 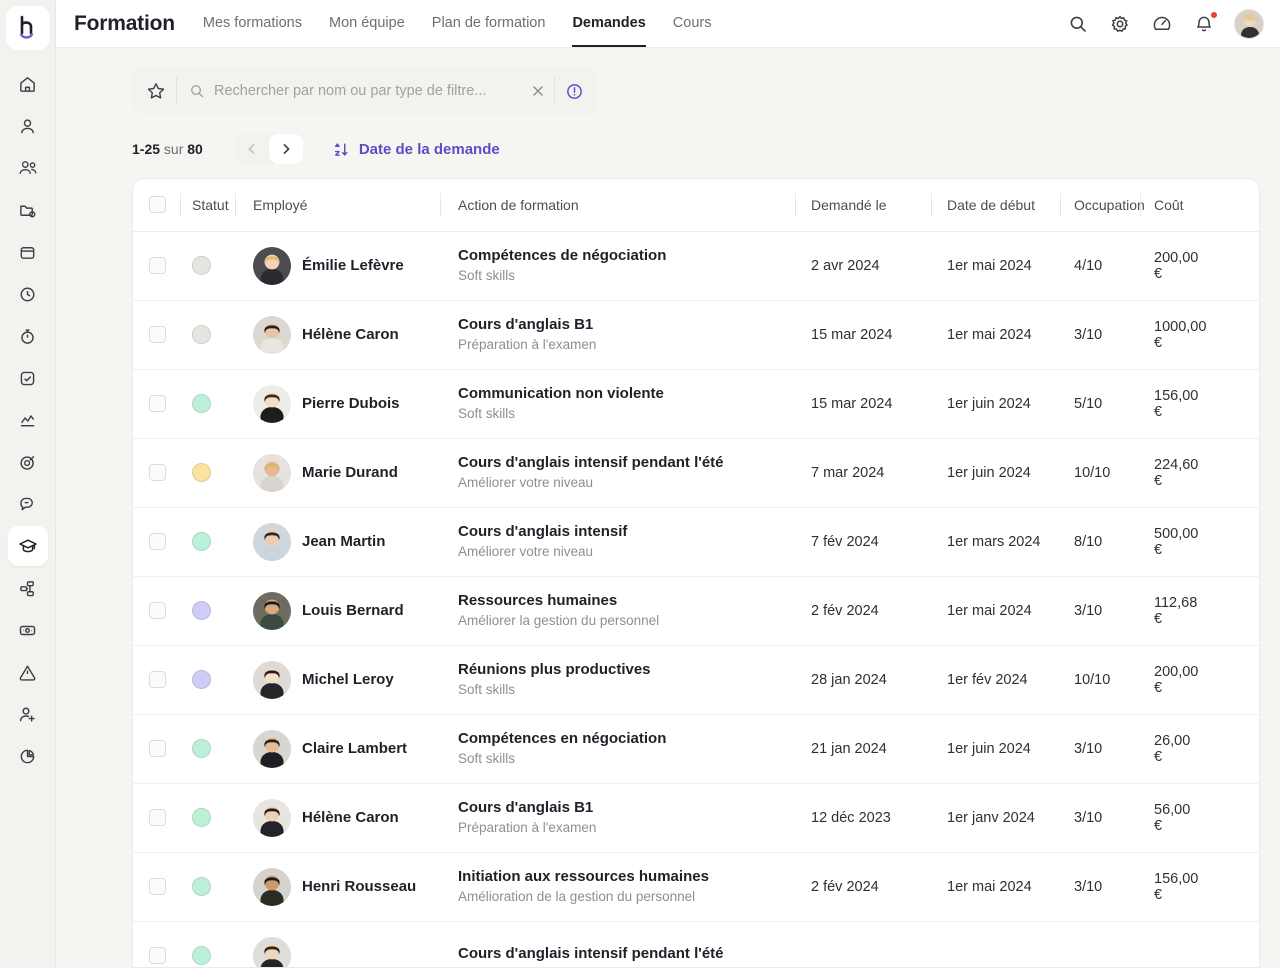 What do you see at coordinates (285, 149) in the screenshot?
I see `next-page-button` at bounding box center [285, 149].